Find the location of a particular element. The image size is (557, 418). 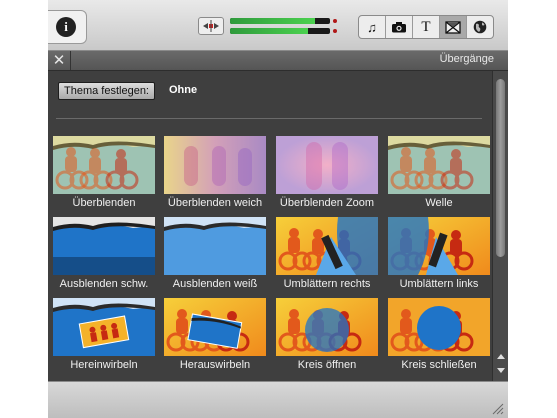

music-icon: ♫ is located at coordinates (372, 27).